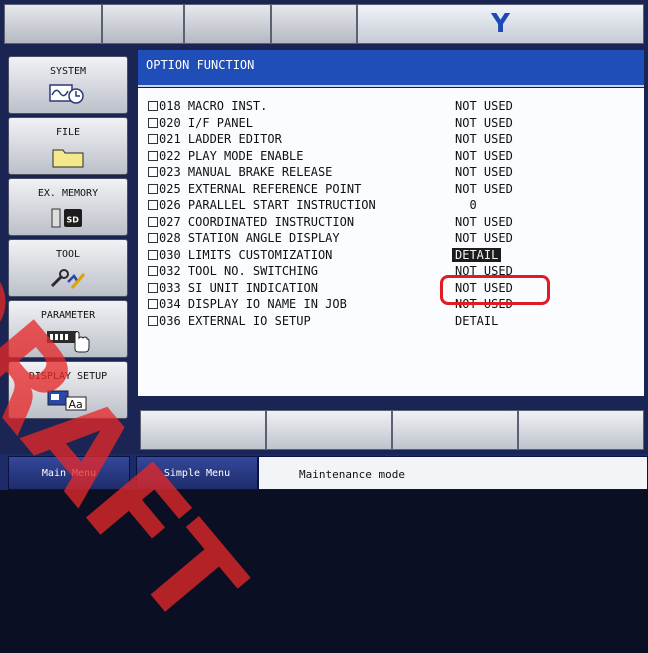  I want to click on option-name: 018 MACRO INST., so click(213, 106).